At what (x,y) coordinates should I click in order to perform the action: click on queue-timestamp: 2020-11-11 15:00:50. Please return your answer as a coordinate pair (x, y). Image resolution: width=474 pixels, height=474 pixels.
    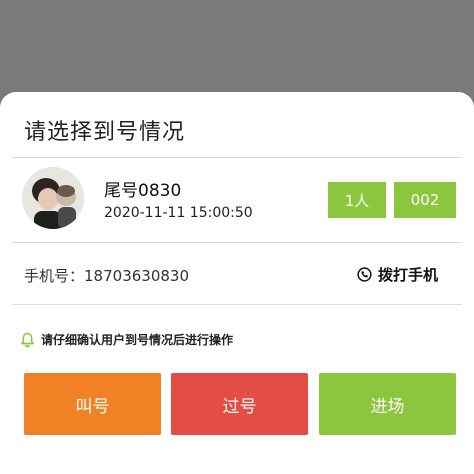
    Looking at the image, I should click on (178, 213).